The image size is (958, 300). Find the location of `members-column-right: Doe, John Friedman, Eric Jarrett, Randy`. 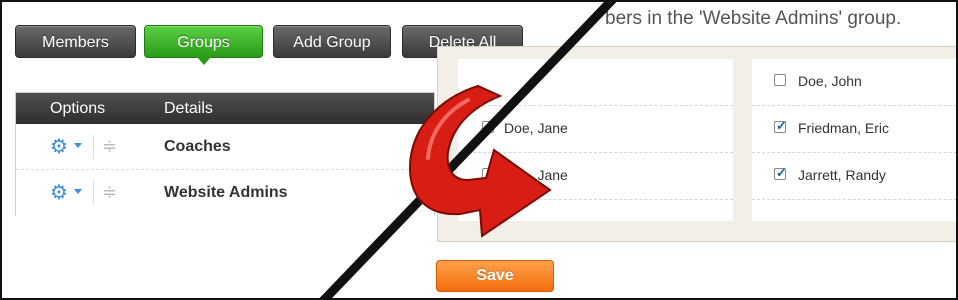

members-column-right: Doe, John Friedman, Eric Jarrett, Randy is located at coordinates (855, 140).